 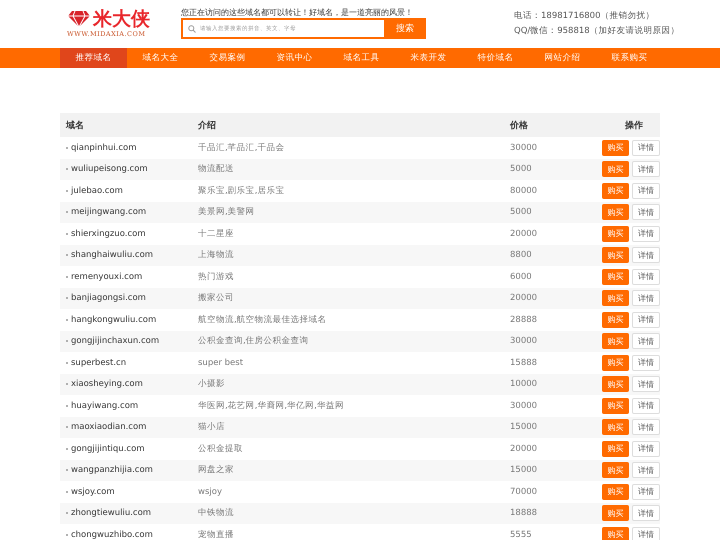 I want to click on domain-link: wangpanzhijia.com, so click(x=112, y=470).